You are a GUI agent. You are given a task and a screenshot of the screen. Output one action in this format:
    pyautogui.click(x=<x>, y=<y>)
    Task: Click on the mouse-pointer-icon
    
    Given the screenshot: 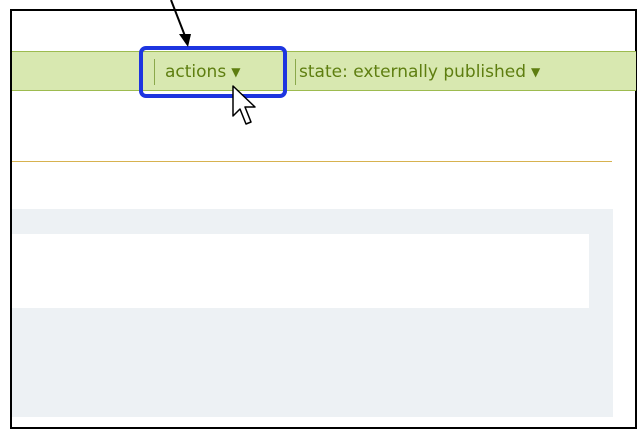 What is the action you would take?
    pyautogui.click(x=244, y=105)
    